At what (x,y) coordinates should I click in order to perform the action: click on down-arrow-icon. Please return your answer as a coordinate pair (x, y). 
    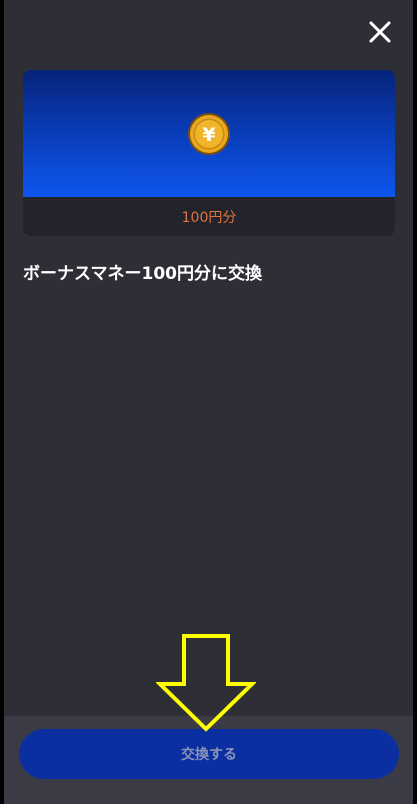
    Looking at the image, I should click on (206, 683).